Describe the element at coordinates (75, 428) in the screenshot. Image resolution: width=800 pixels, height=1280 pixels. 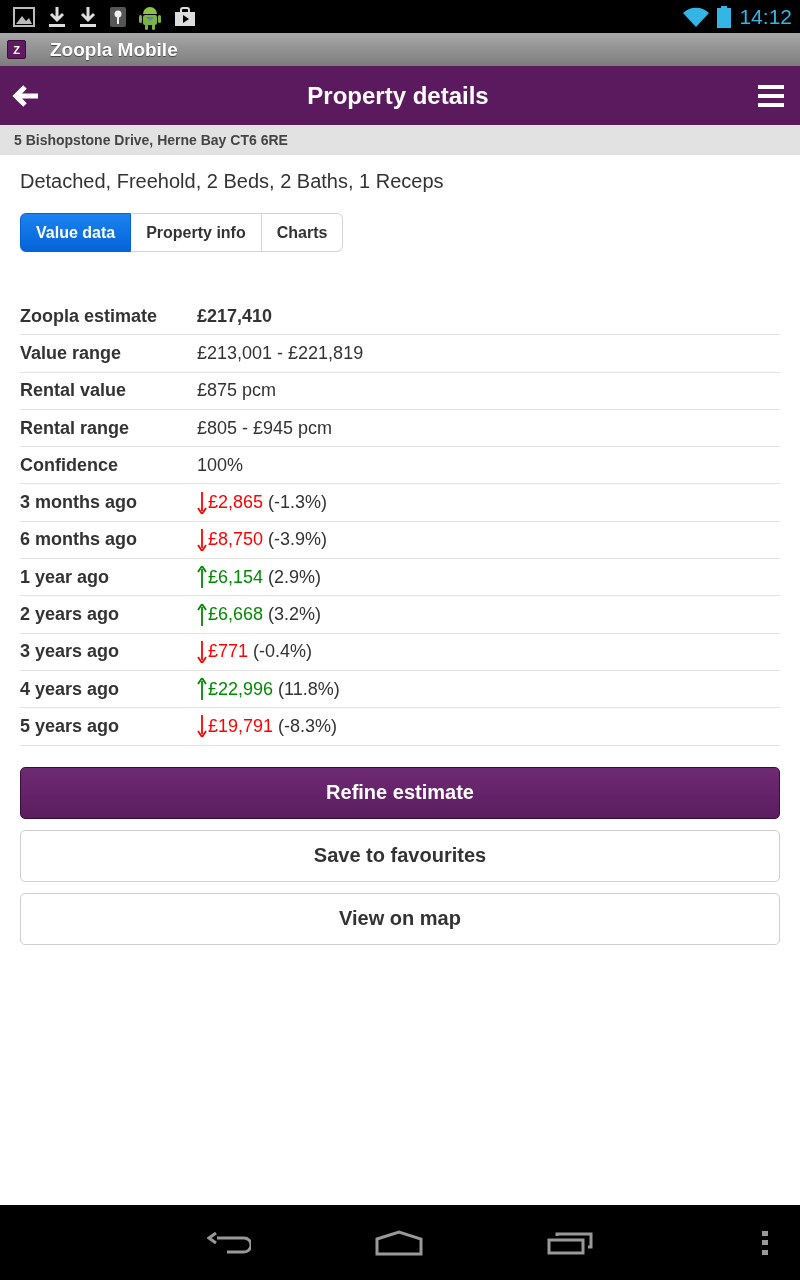
I see `row-label: Rental range` at that location.